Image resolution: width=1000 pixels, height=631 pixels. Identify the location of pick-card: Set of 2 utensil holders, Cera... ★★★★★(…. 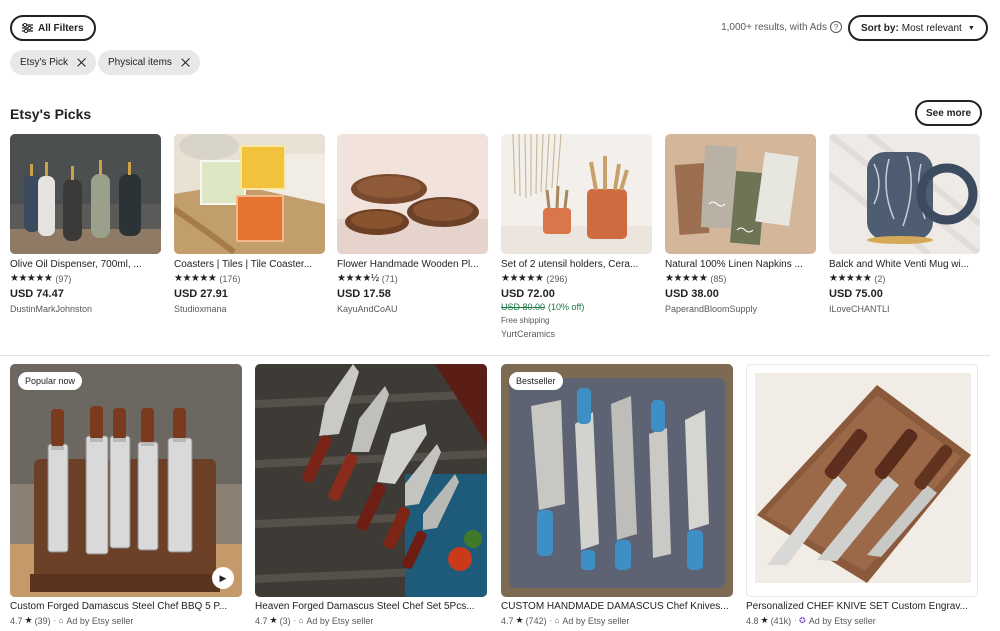
(576, 236).